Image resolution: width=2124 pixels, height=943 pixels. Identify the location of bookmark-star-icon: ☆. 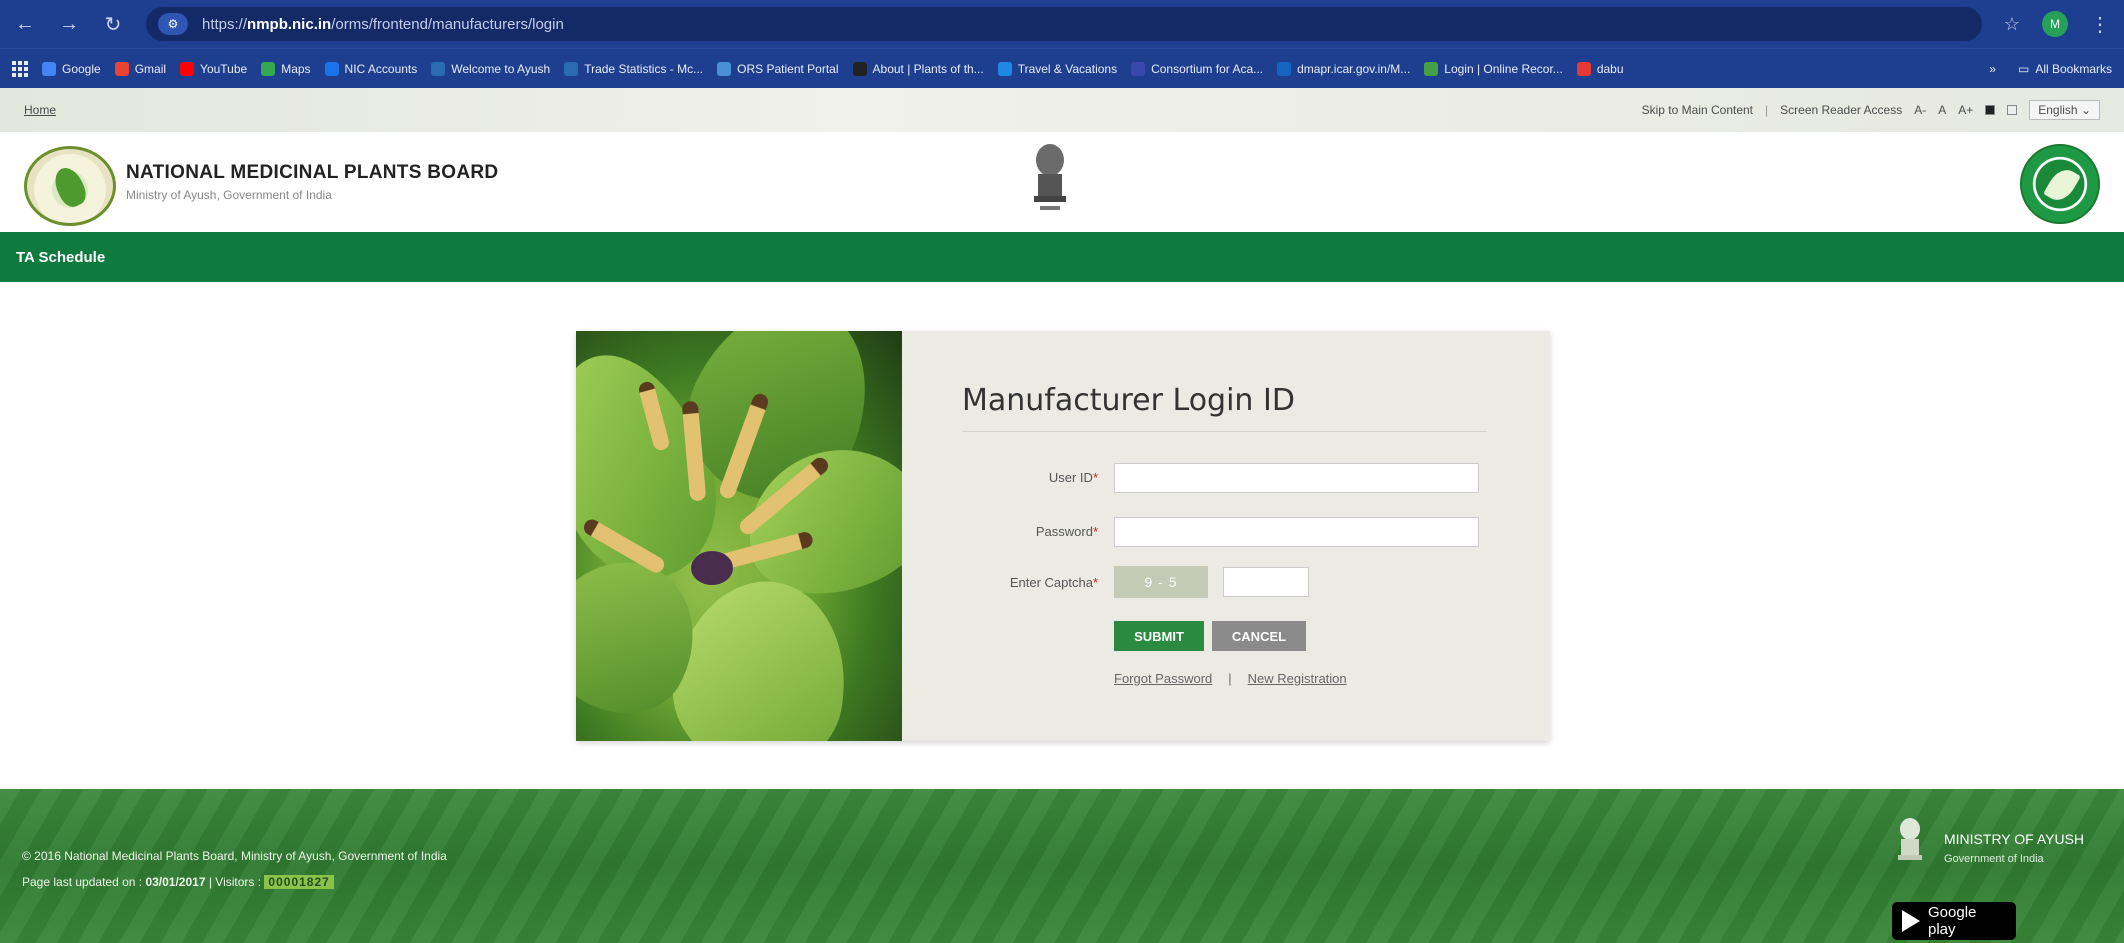
(2012, 24).